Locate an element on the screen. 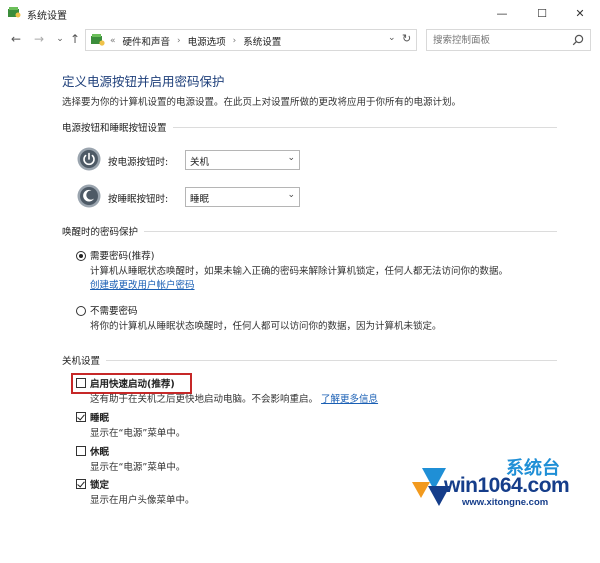  address-bar: ← → ⌄ ↑ « 硬件和声音 › 电源选项 › 系统设置 ⌄ ↻ is located at coordinates (300, 40).